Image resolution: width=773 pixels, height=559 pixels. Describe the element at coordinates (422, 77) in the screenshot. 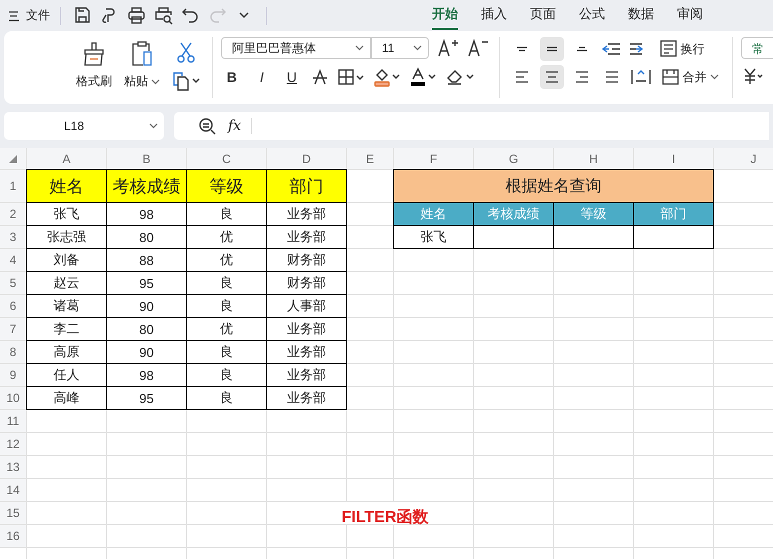

I see `font-color-icon` at that location.